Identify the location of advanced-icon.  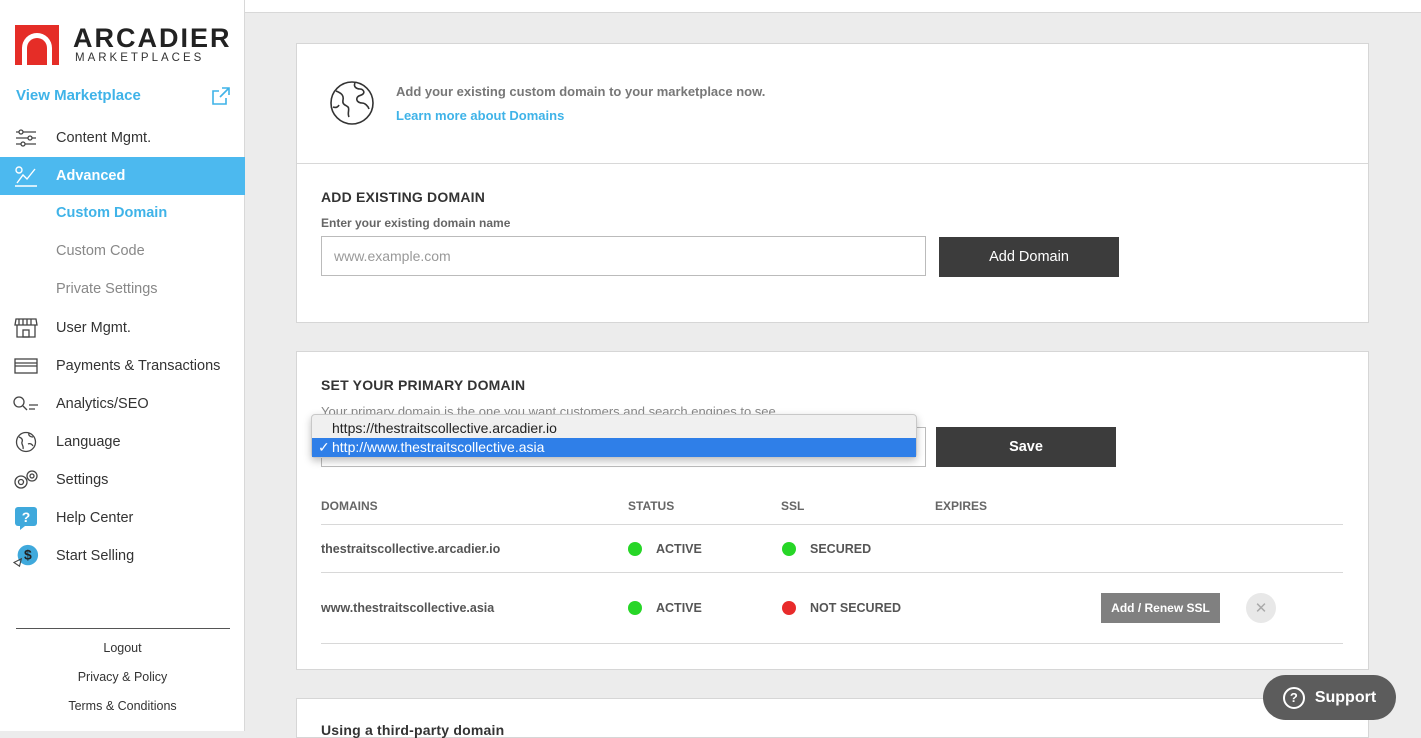
(26, 176).